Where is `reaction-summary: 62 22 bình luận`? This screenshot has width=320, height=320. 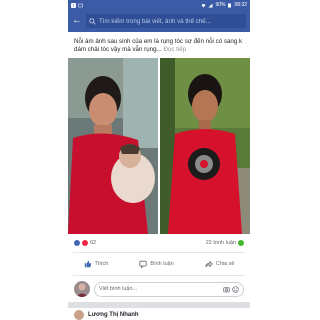 reaction-summary: 62 22 bình luận is located at coordinates (159, 243).